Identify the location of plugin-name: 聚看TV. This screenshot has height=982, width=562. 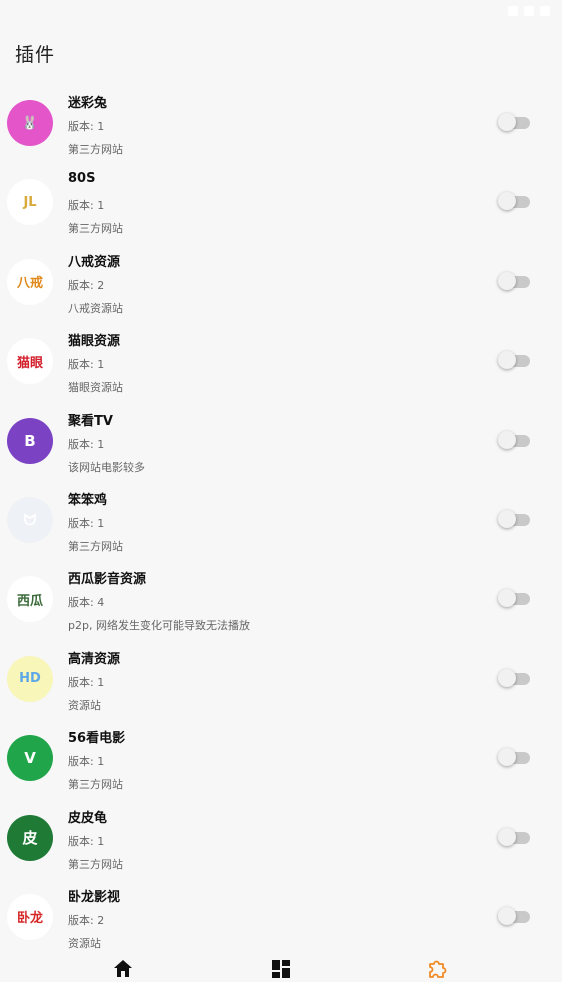
(90, 421).